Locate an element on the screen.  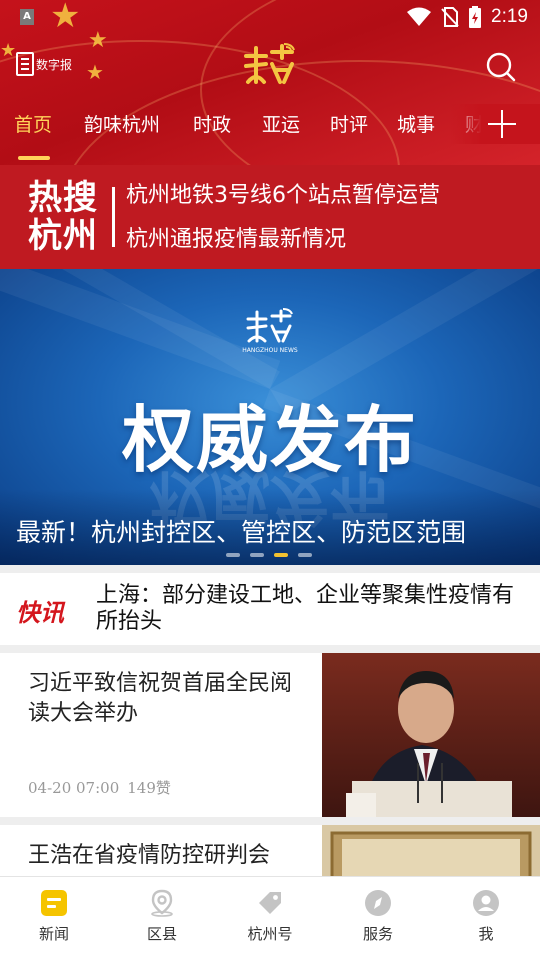
clock: 2:19 is located at coordinates (509, 16).